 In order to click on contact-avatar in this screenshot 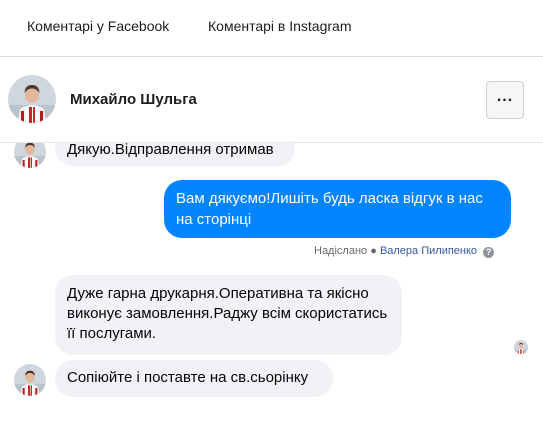, I will do `click(32, 99)`.